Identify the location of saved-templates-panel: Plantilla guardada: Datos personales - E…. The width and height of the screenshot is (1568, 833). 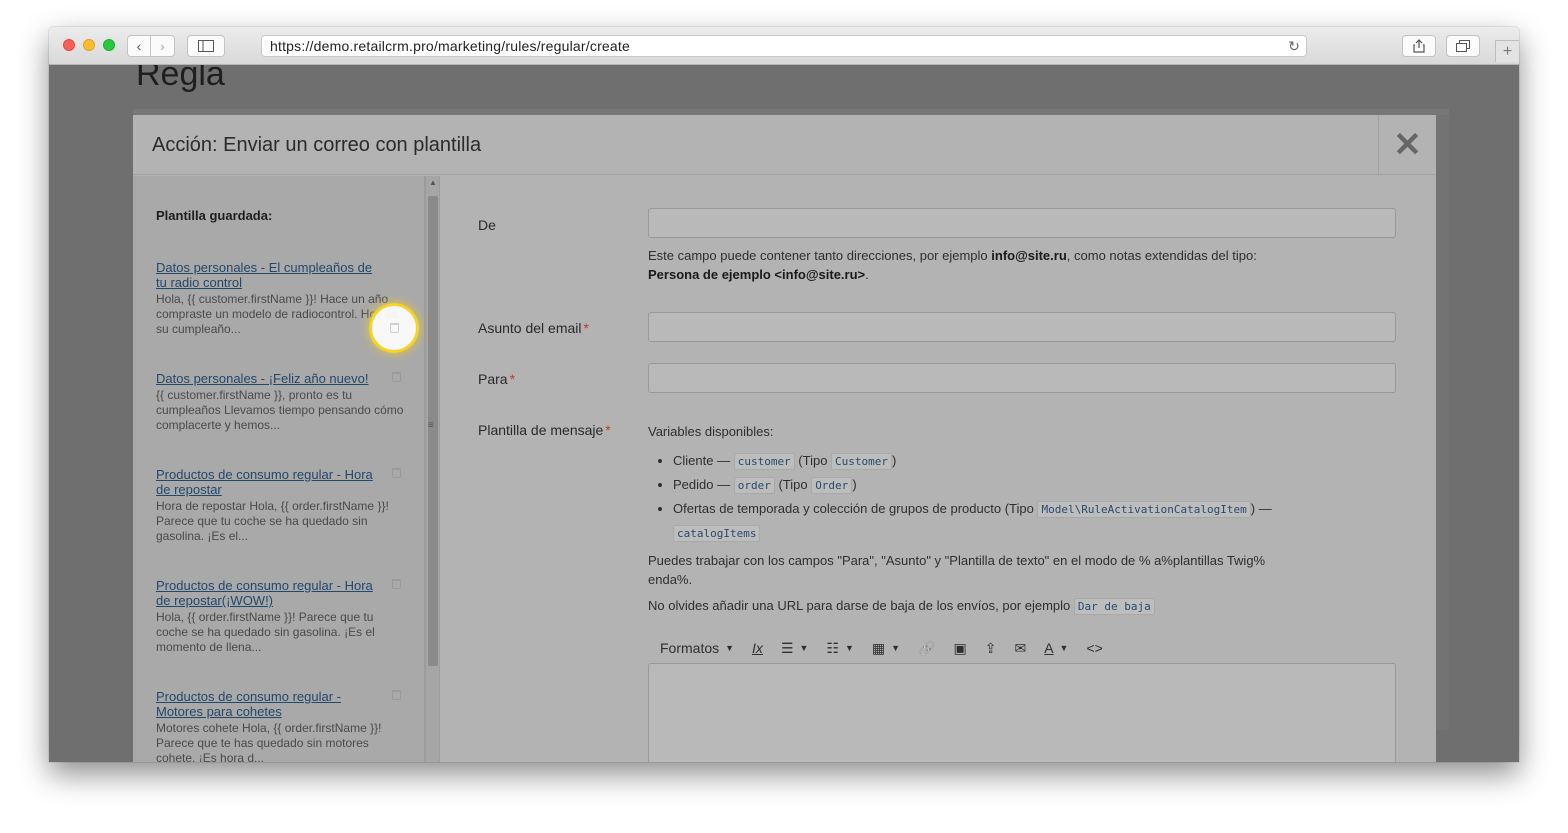
(279, 469).